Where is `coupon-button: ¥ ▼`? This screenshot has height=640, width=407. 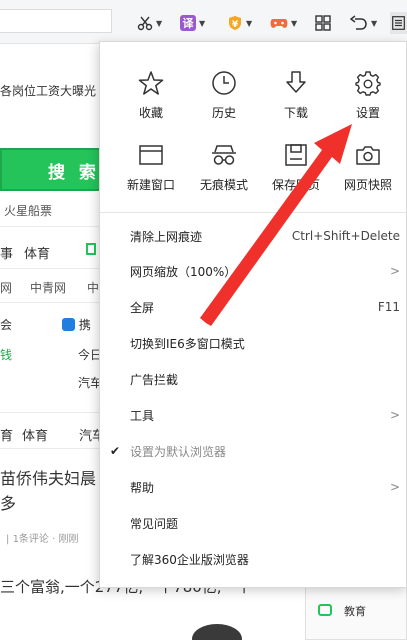 coupon-button: ¥ ▼ is located at coordinates (239, 23).